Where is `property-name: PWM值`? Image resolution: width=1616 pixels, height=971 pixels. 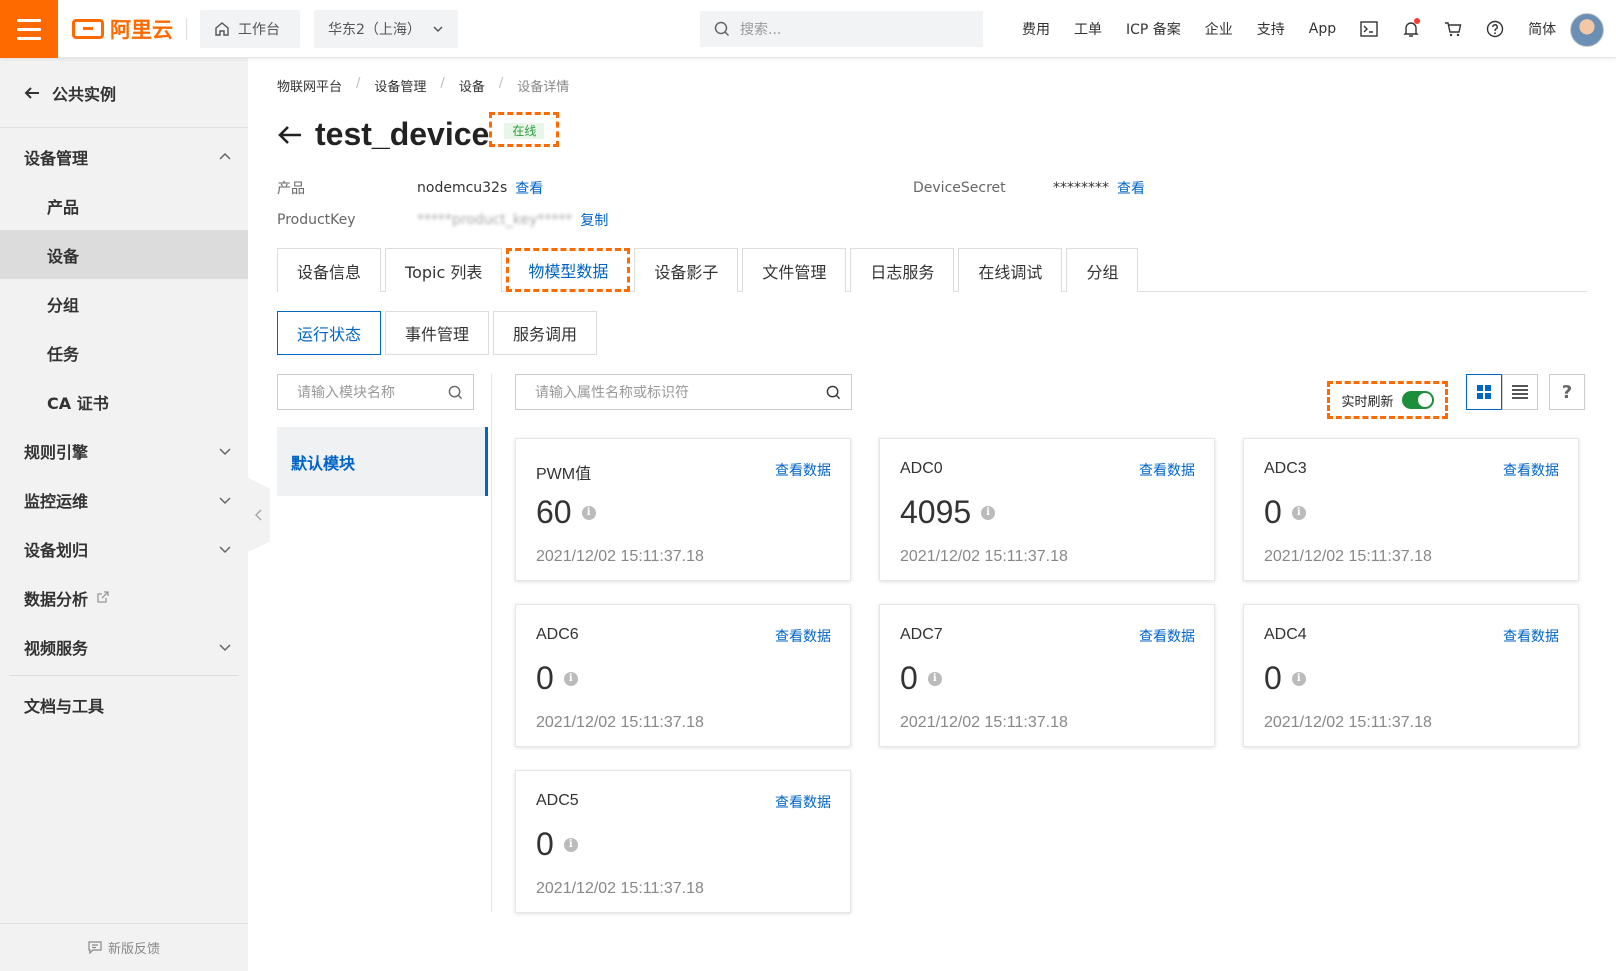
property-name: PWM值 is located at coordinates (564, 474).